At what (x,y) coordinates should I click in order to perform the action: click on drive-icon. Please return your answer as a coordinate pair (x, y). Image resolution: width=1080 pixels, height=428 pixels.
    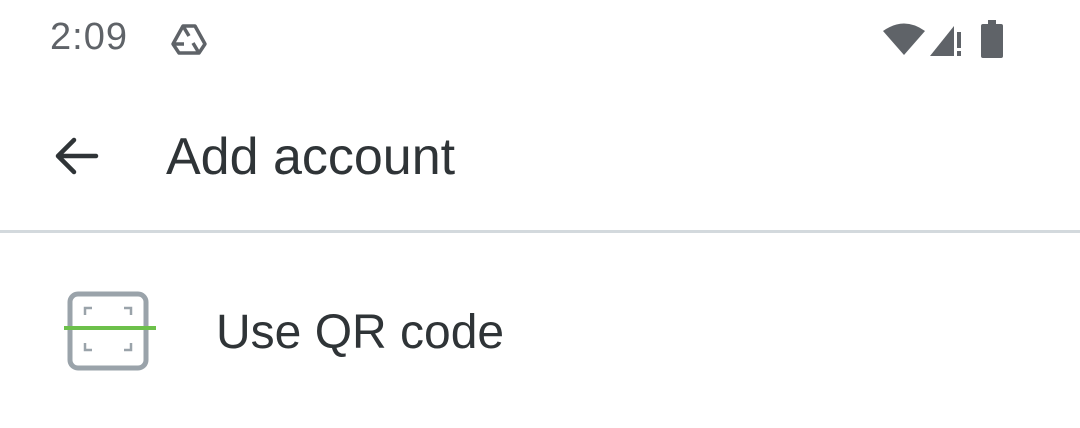
    Looking at the image, I should click on (189, 39).